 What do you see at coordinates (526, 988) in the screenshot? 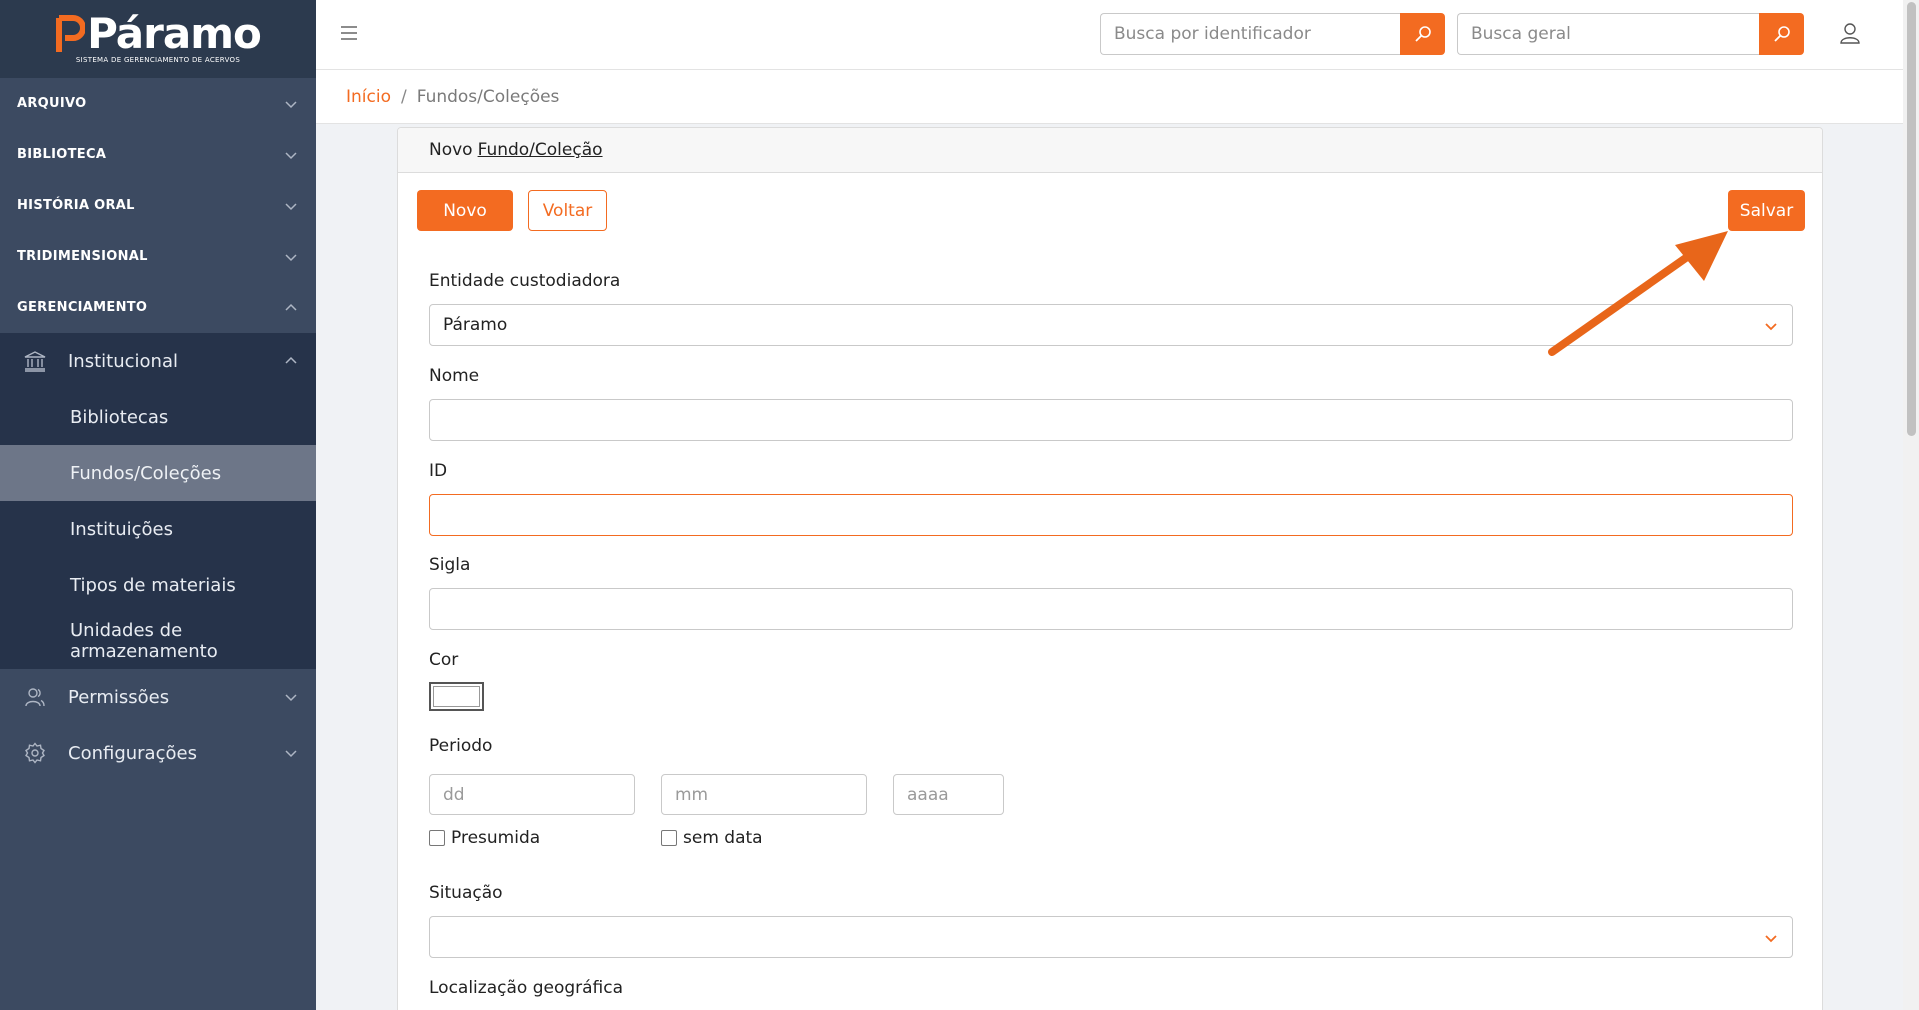
I see `localizacao-label: Localização geográfica` at bounding box center [526, 988].